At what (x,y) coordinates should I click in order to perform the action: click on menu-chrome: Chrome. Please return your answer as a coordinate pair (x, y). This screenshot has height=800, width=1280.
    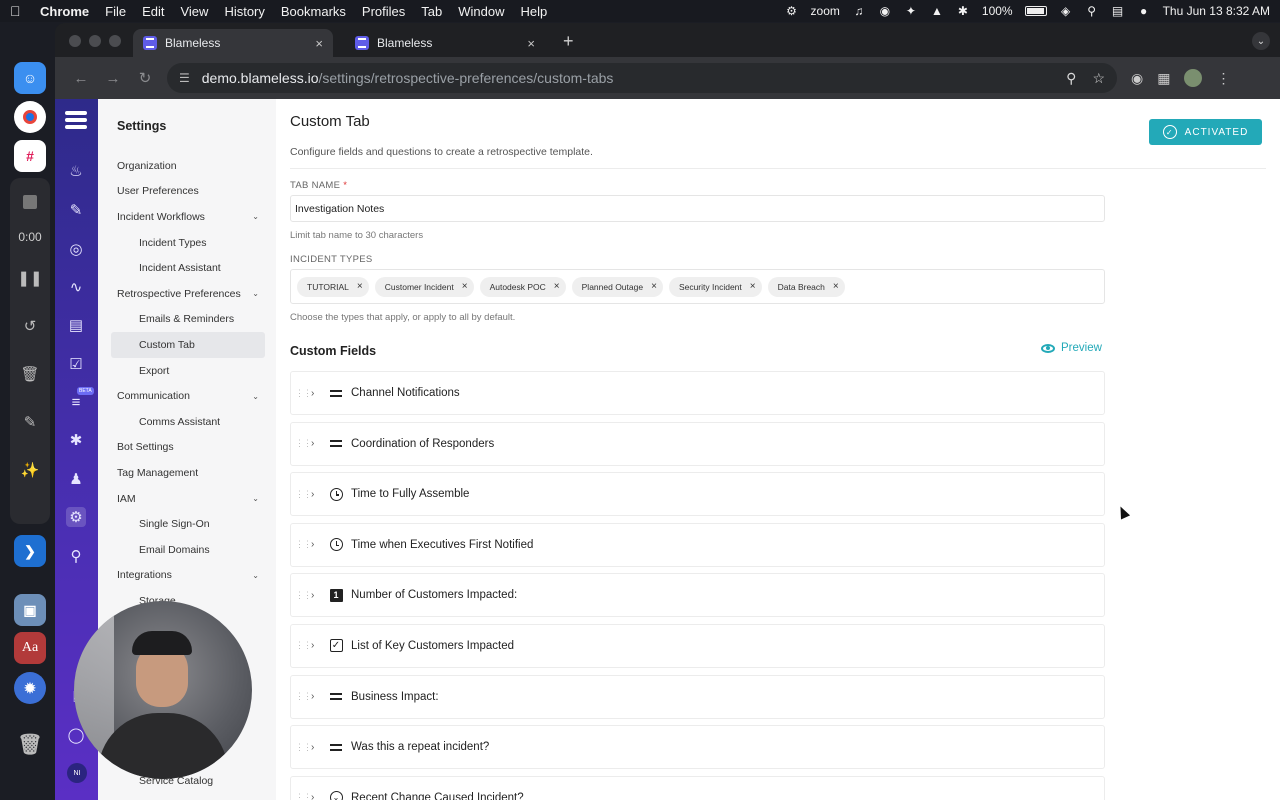
    Looking at the image, I should click on (64, 11).